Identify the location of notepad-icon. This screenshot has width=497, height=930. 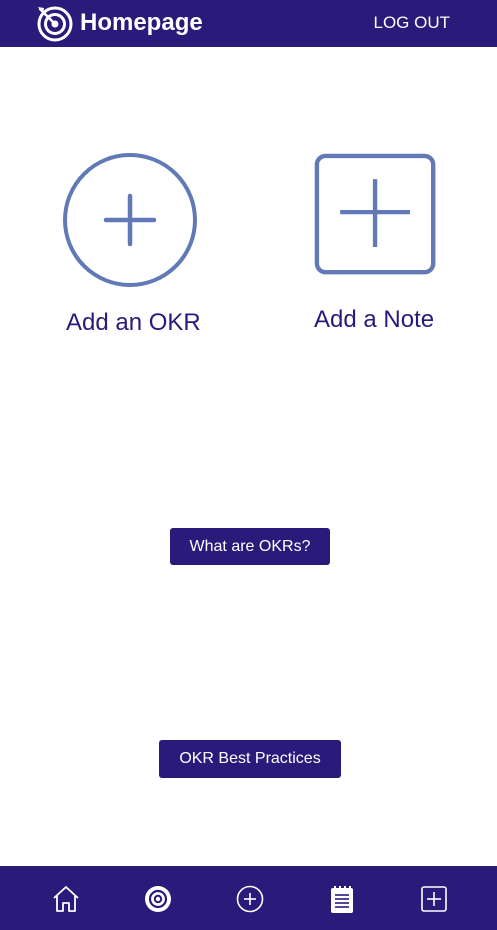
(342, 899).